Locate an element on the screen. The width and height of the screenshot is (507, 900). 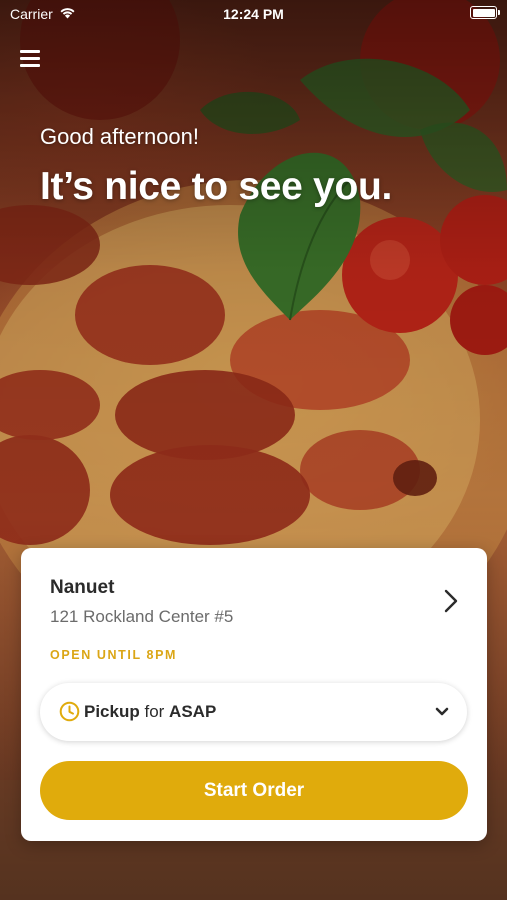
order-connector: for is located at coordinates (154, 711).